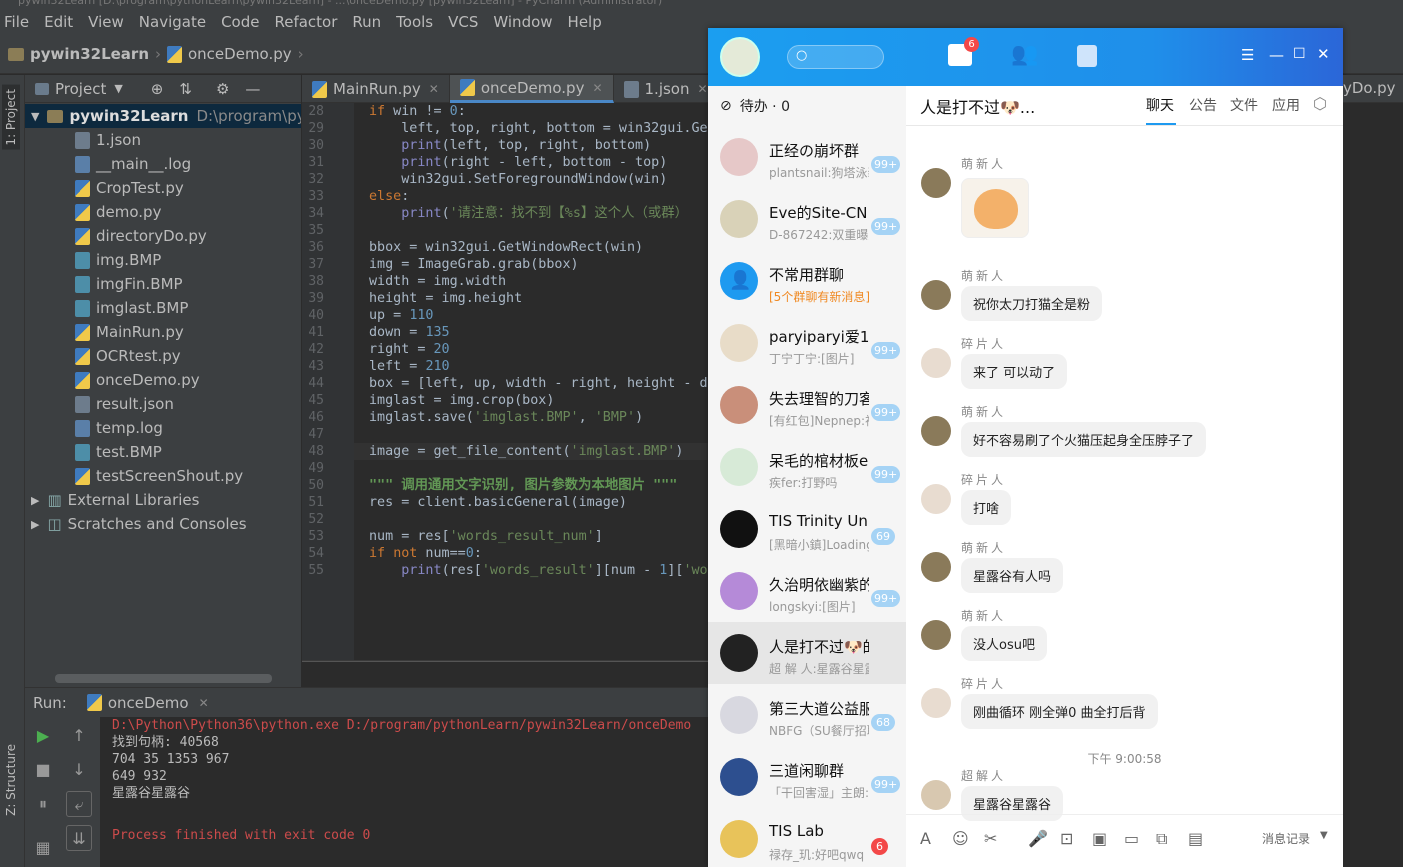  Describe the element at coordinates (148, 703) in the screenshot. I see `run-tab: onceDemo` at that location.